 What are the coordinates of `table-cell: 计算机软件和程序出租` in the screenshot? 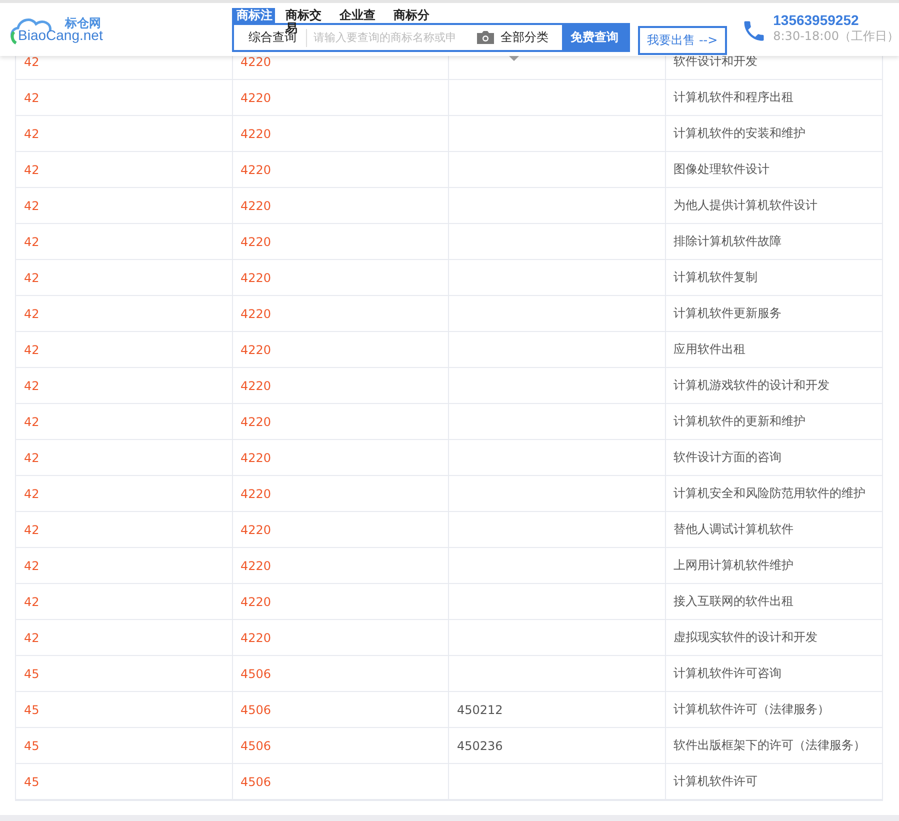 It's located at (774, 98).